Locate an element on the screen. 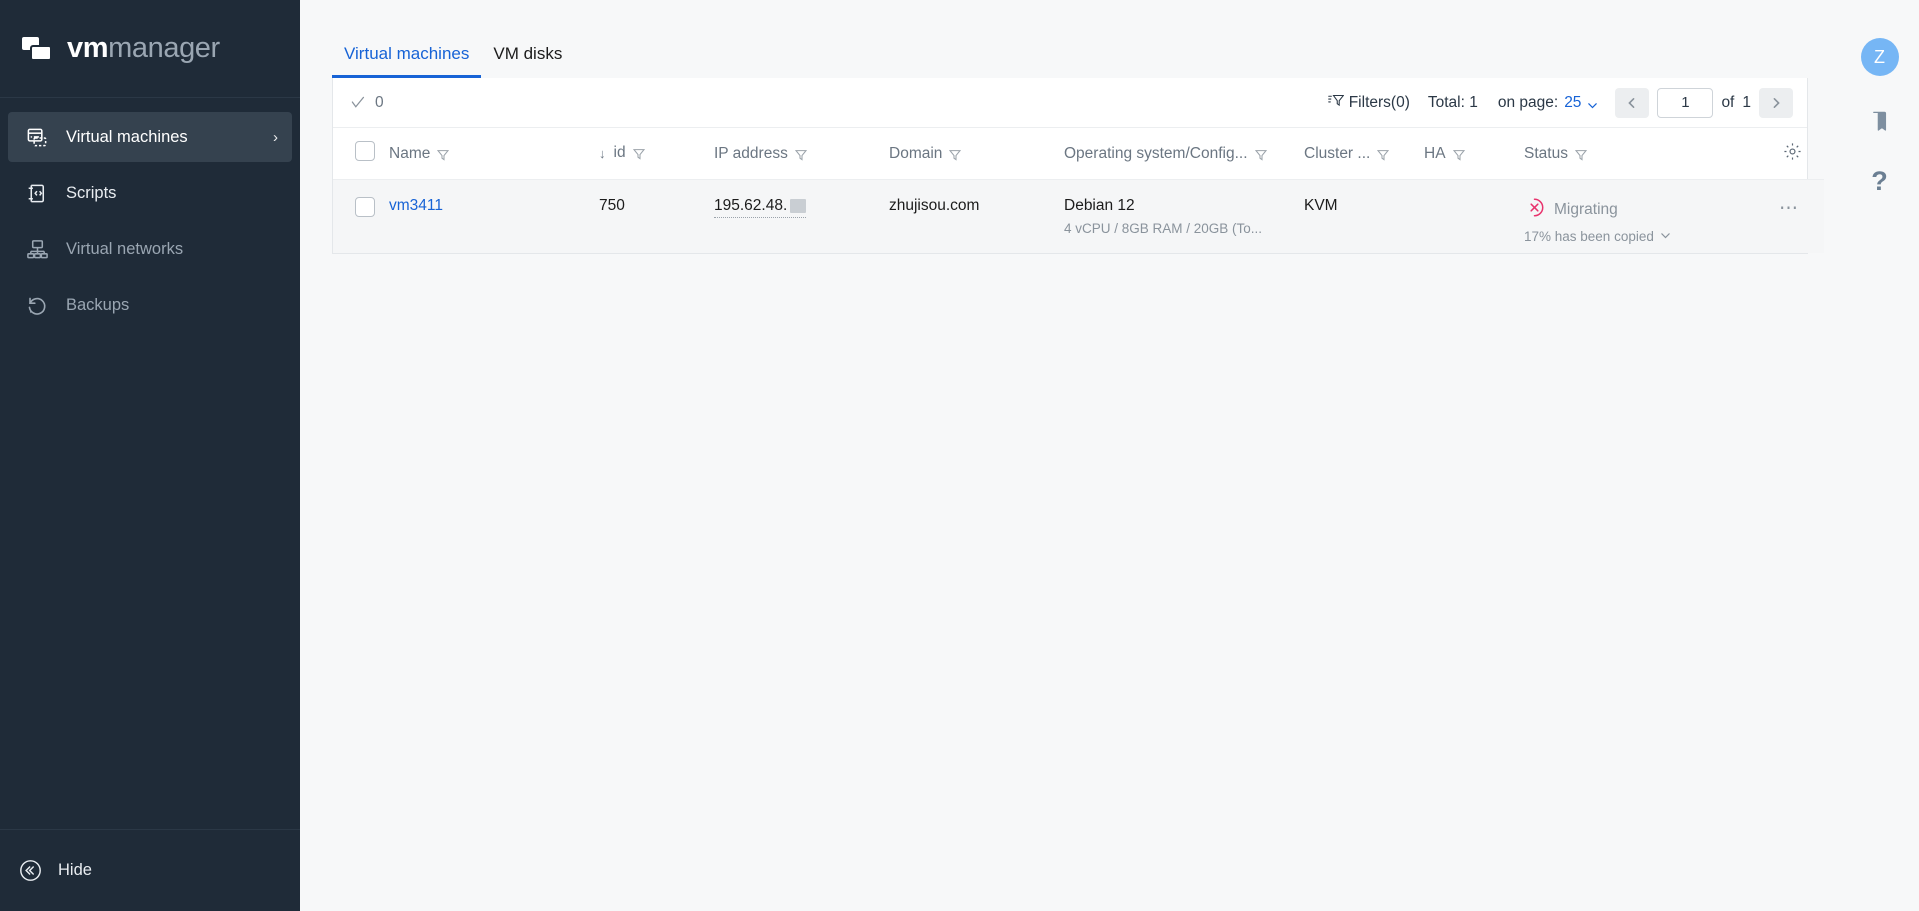  sidebar-item-scripts: Scripts is located at coordinates (150, 193).